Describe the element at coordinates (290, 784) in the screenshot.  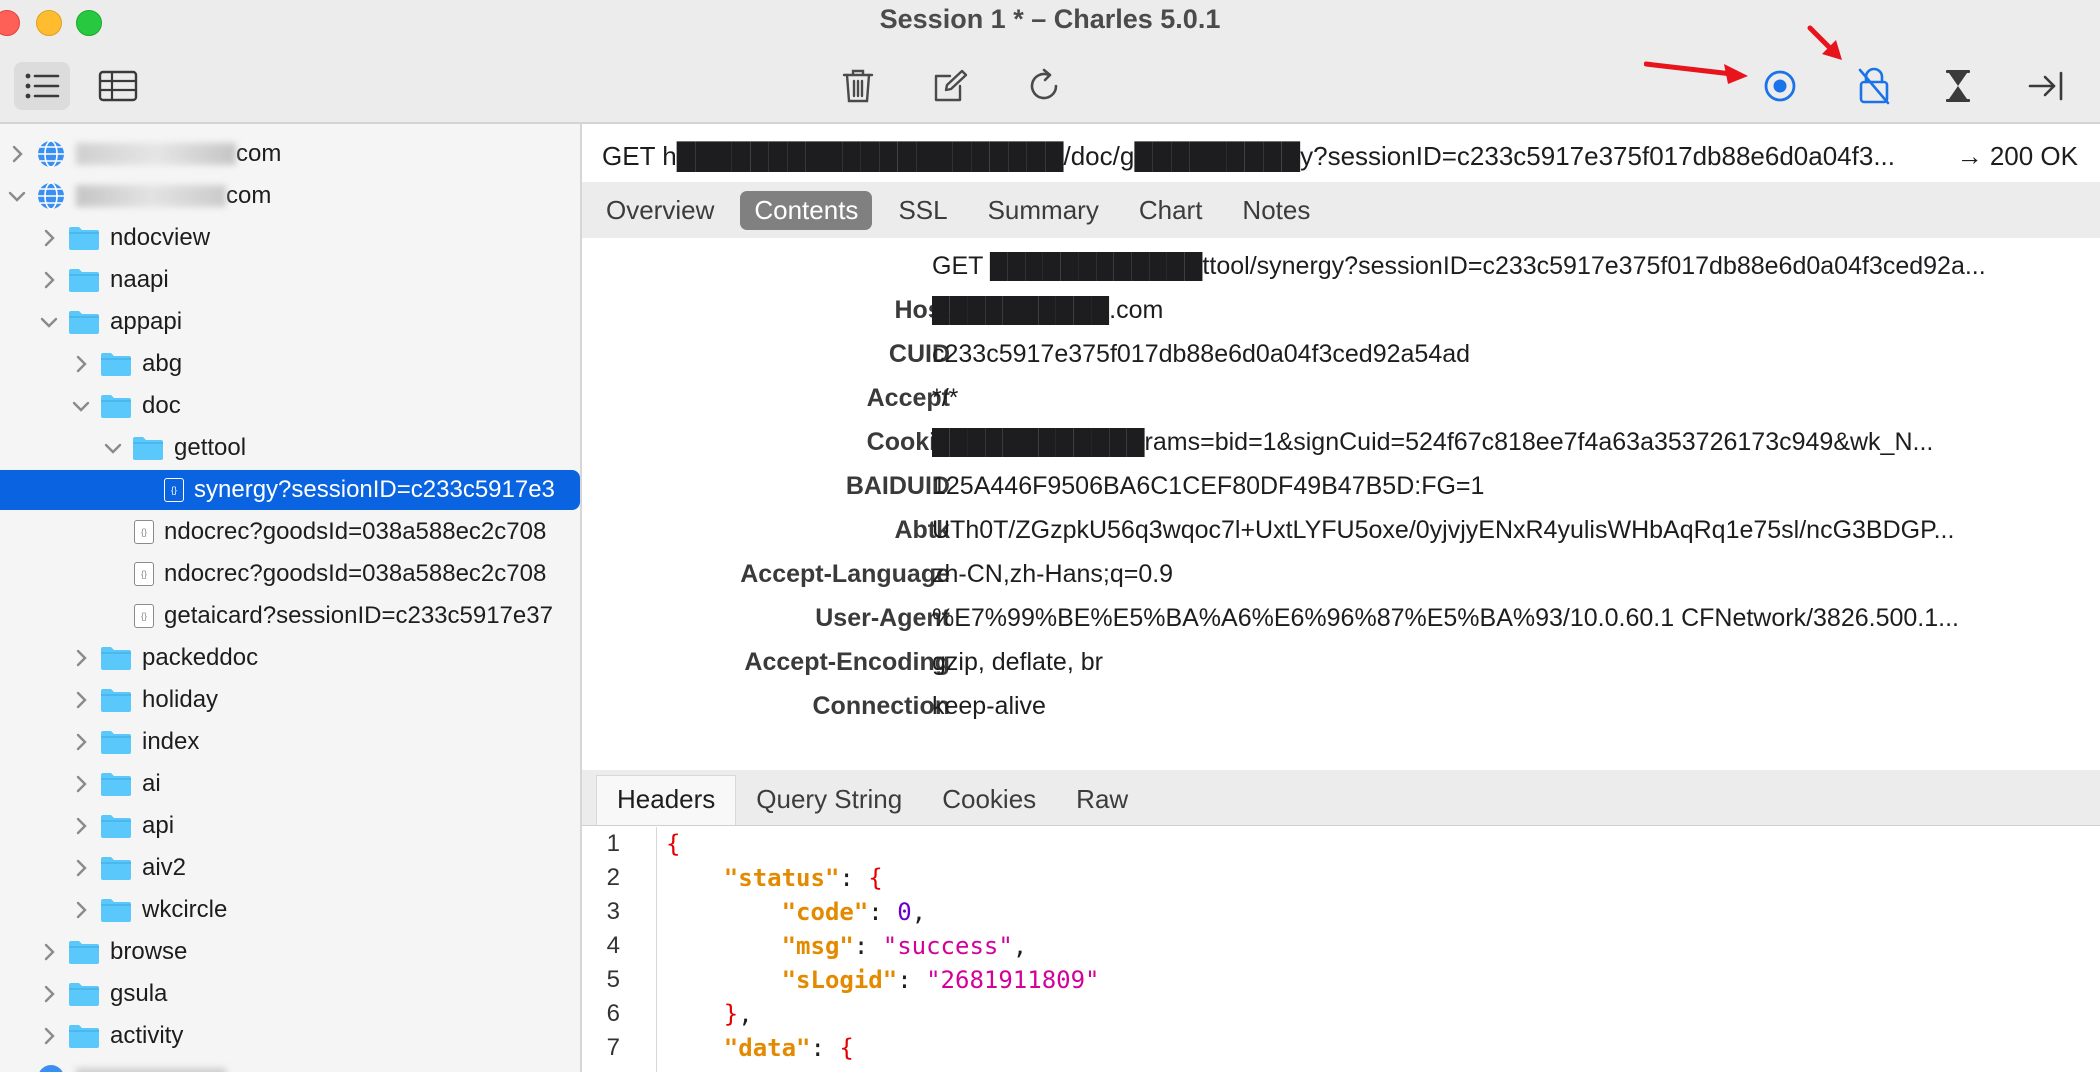
I see `tree-folder-row: ai` at that location.